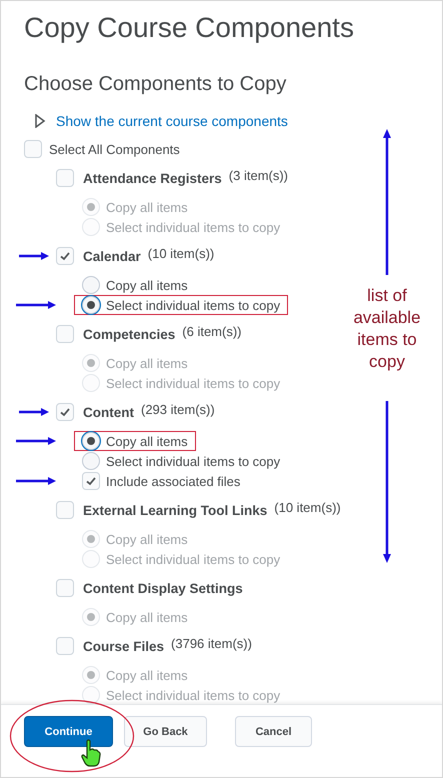  Describe the element at coordinates (112, 256) in the screenshot. I see `component-name: Calendar` at that location.